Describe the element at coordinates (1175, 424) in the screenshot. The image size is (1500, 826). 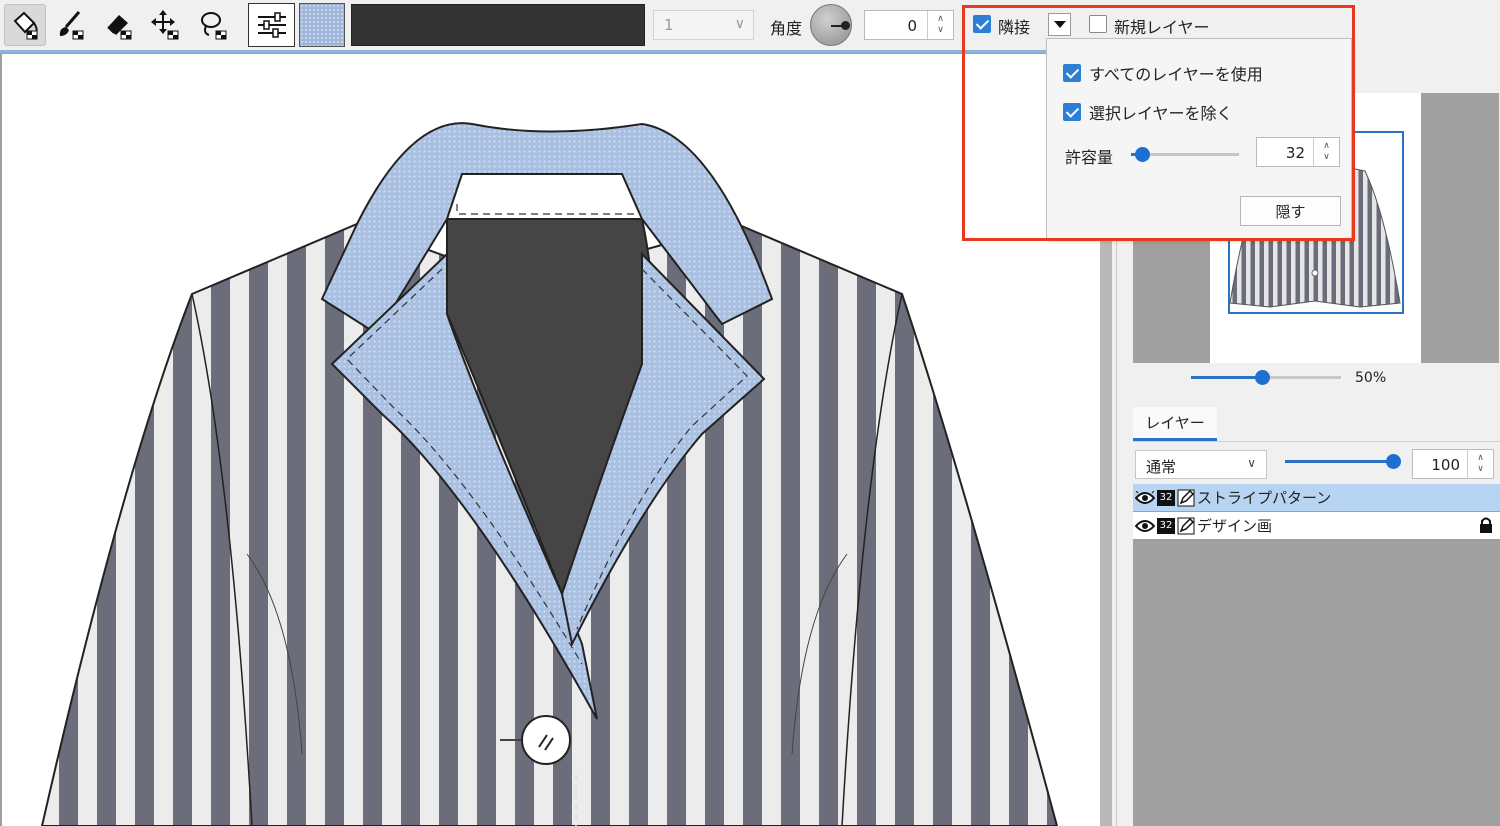
I see `tab-layers: レイヤー` at that location.